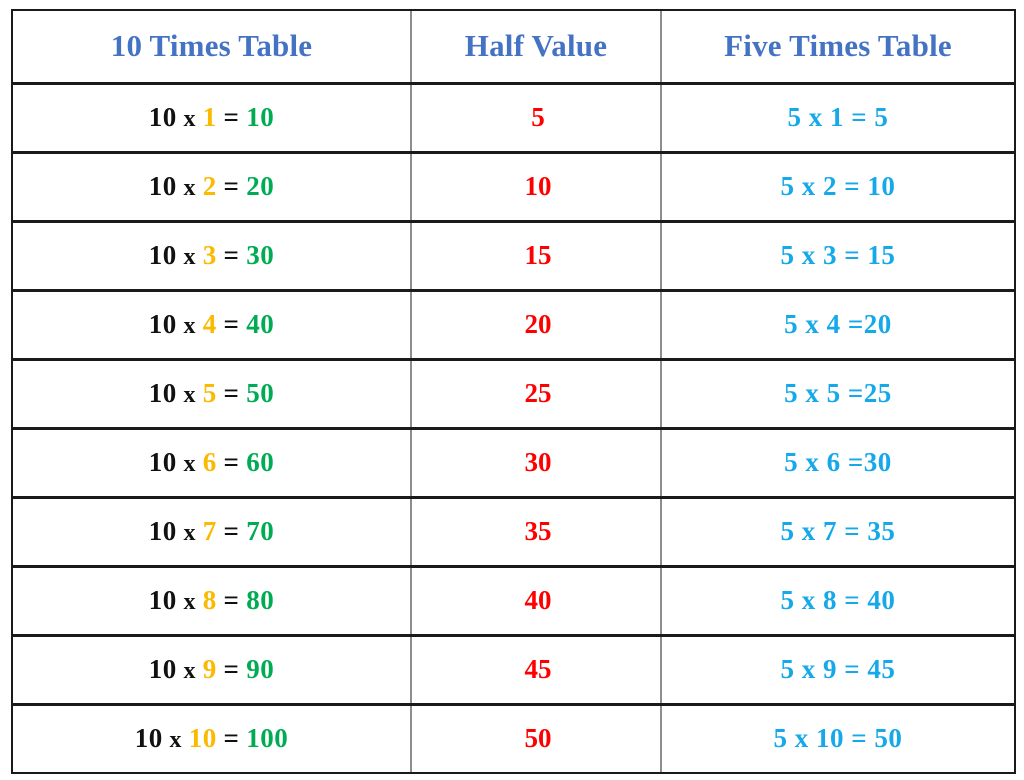  I want to click on cell-ten-times-expression: 10 x 6 = 60, so click(211, 463).